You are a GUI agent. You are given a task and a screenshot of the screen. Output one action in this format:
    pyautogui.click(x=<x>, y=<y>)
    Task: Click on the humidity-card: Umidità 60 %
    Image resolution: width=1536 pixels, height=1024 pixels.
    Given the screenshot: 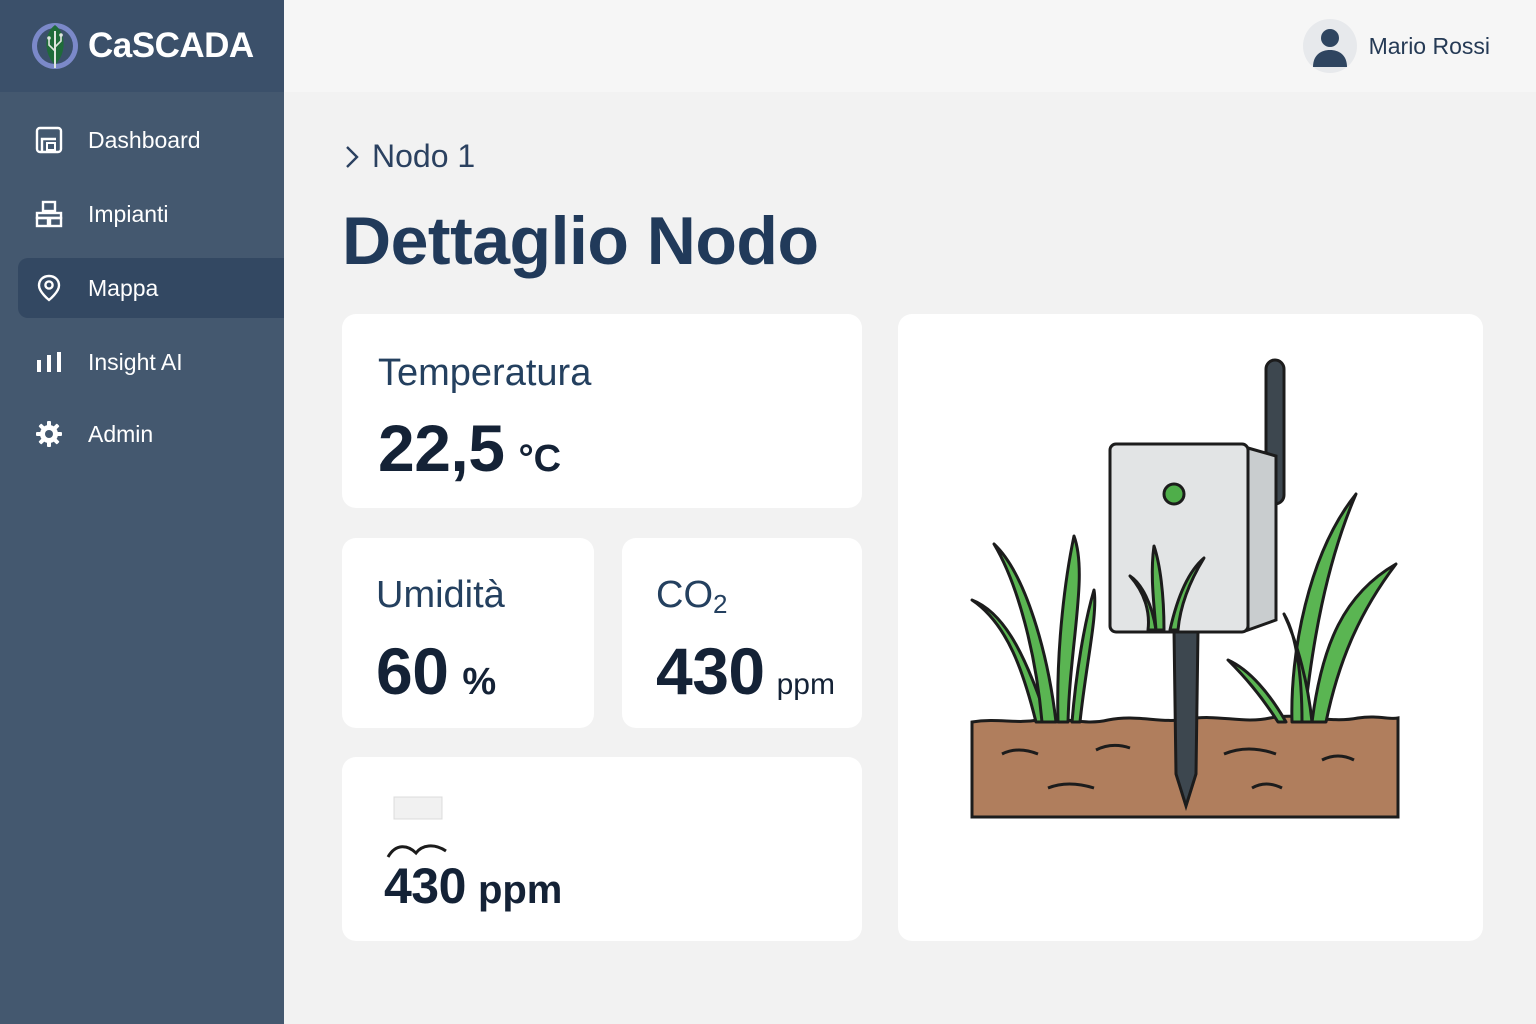 What is the action you would take?
    pyautogui.click(x=468, y=633)
    